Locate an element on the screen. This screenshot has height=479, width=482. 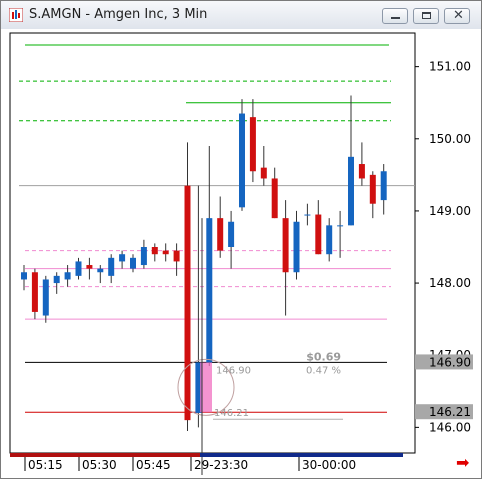
chart-app-icon is located at coordinates (16, 15).